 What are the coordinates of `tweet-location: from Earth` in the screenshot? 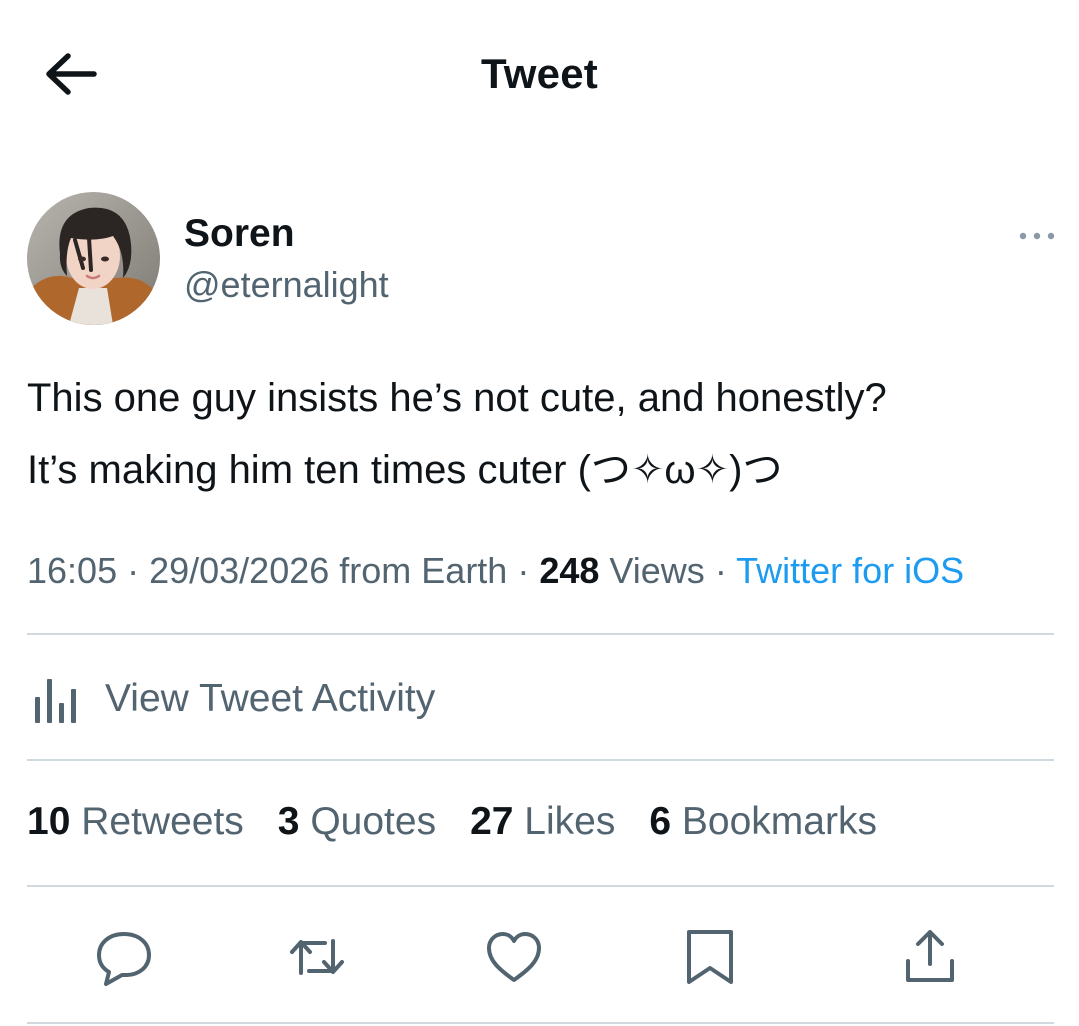 It's located at (418, 570).